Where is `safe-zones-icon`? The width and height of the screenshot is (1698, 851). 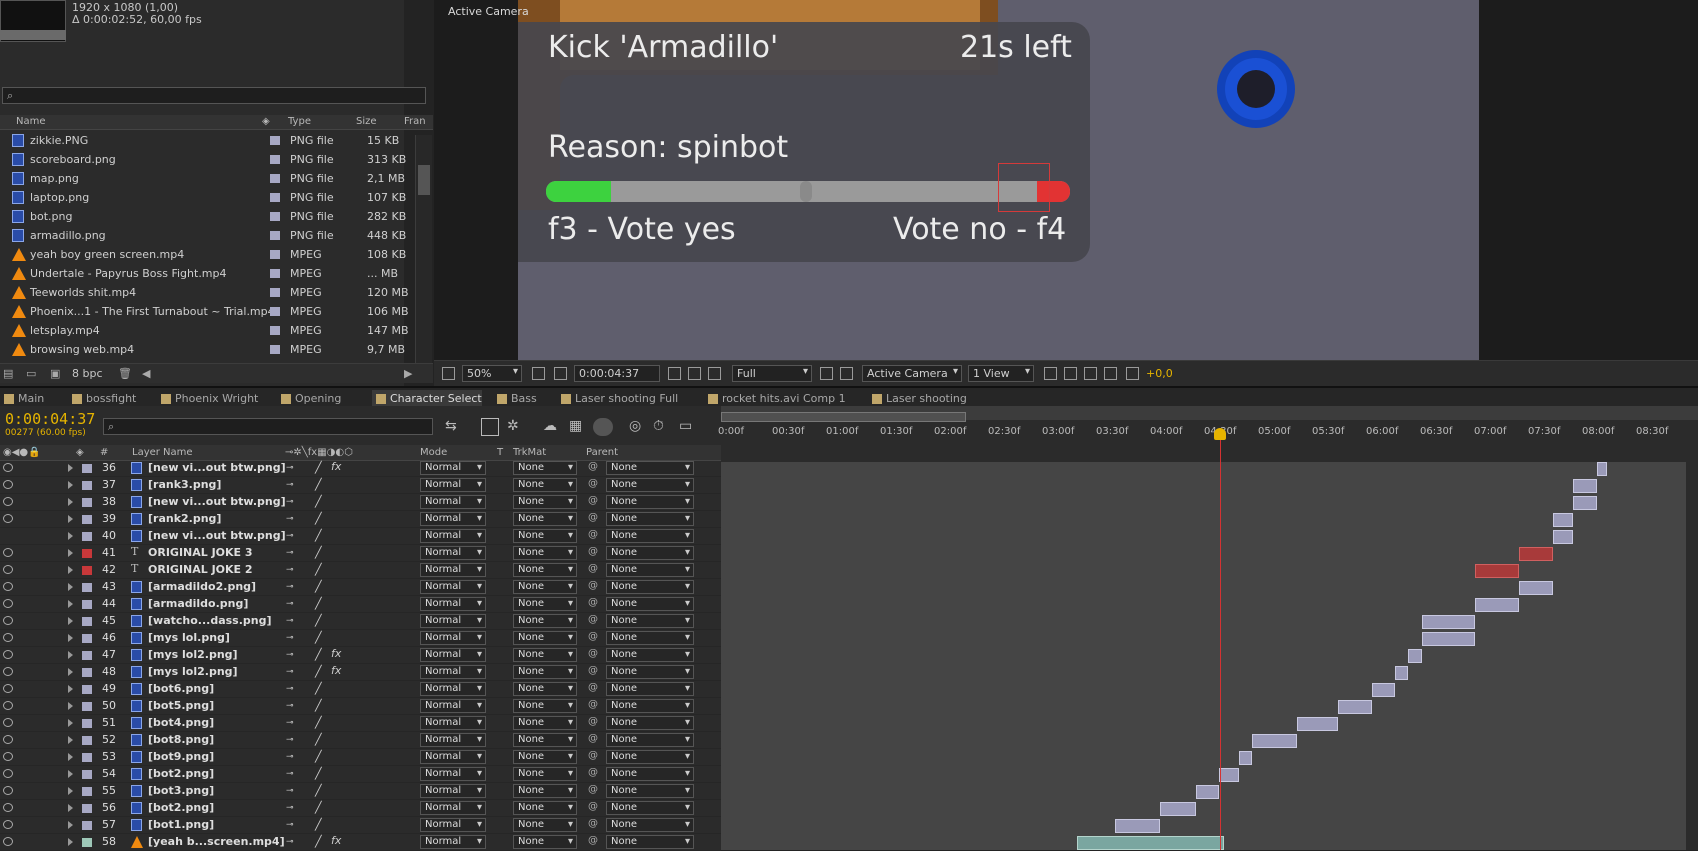
safe-zones-icon is located at coordinates (538, 373).